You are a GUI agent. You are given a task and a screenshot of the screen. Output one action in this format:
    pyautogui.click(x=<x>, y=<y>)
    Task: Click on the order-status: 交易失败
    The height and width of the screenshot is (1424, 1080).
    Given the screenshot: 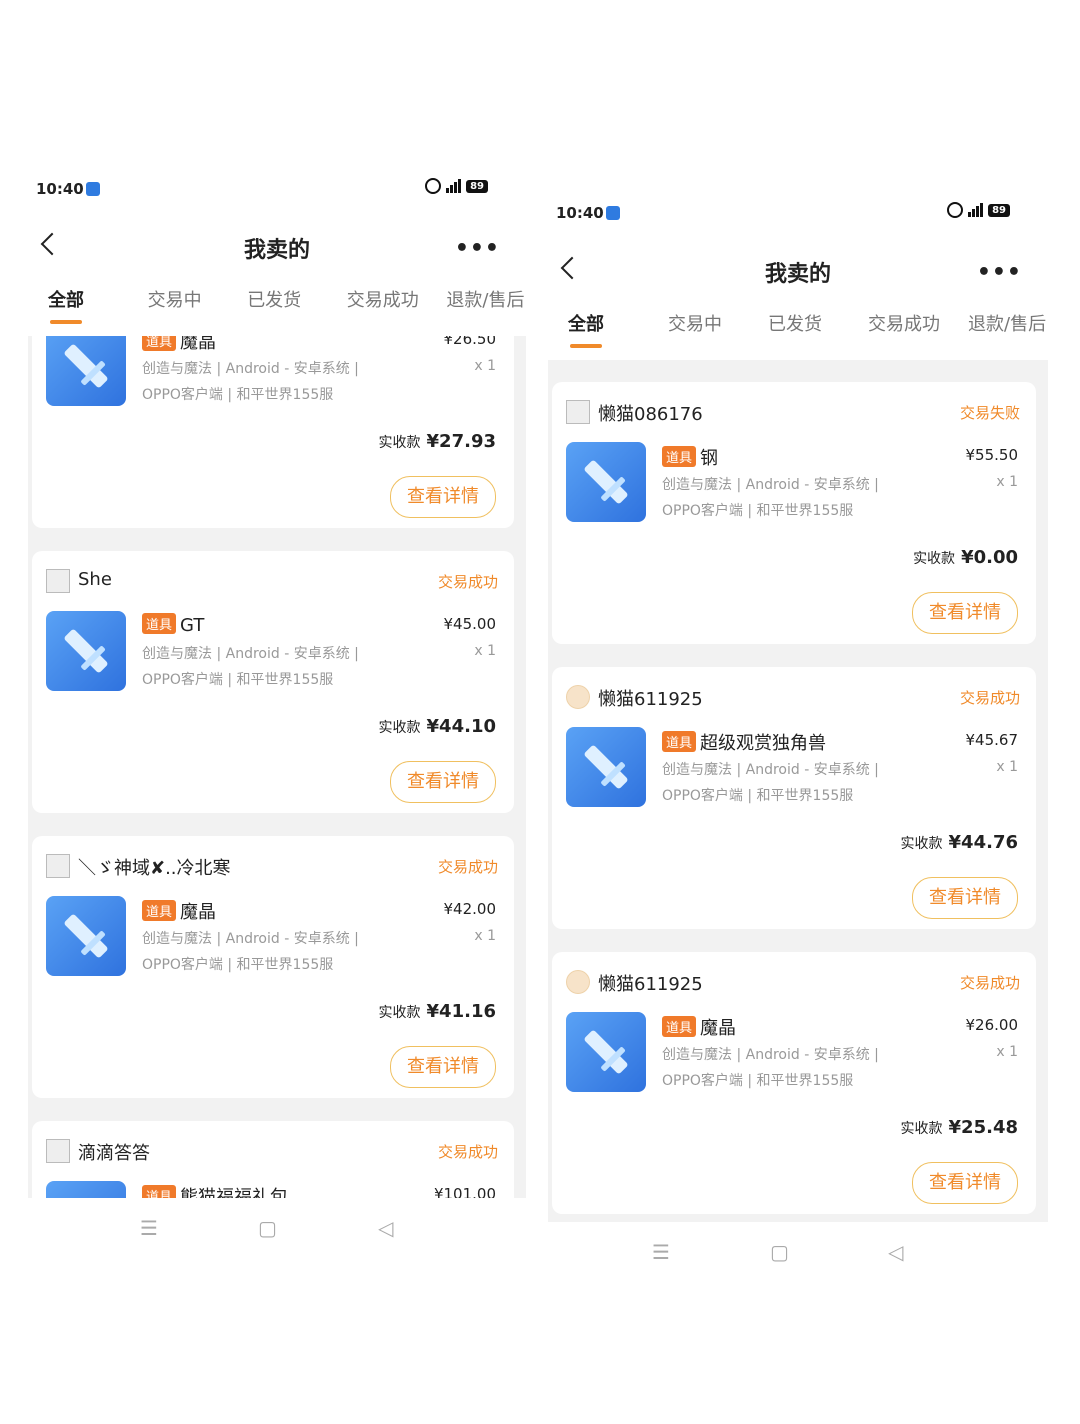 What is the action you would take?
    pyautogui.click(x=989, y=413)
    